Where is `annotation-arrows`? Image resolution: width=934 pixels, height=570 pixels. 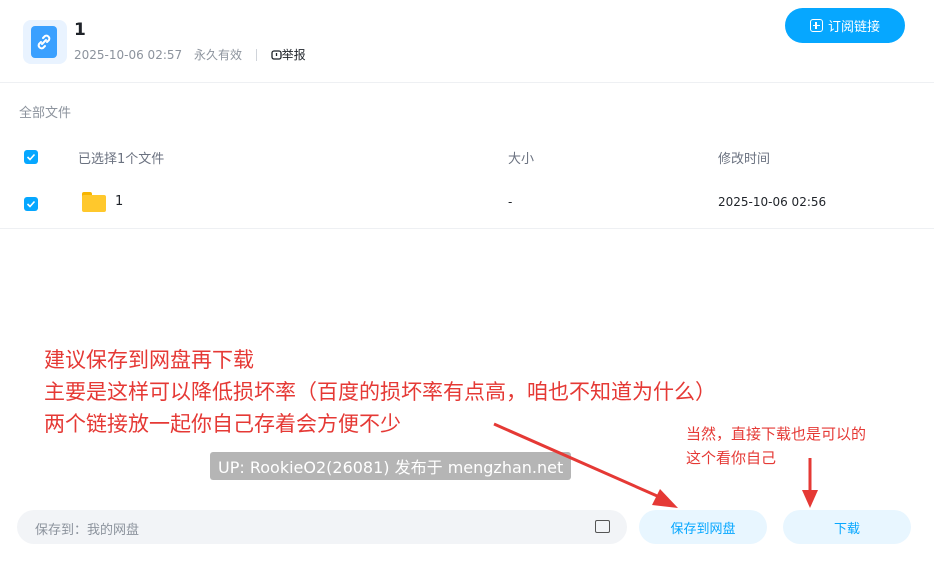 annotation-arrows is located at coordinates (655, 465).